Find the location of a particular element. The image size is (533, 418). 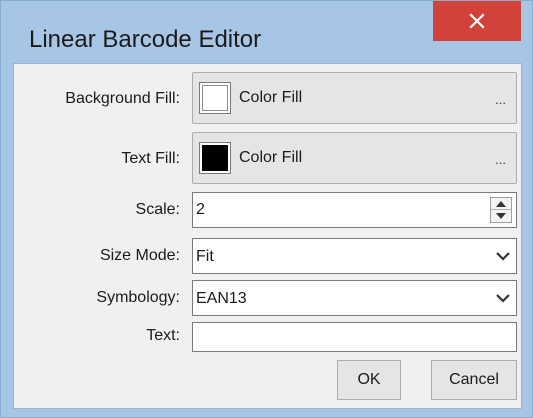

scale-label: Scale: is located at coordinates (157, 209).